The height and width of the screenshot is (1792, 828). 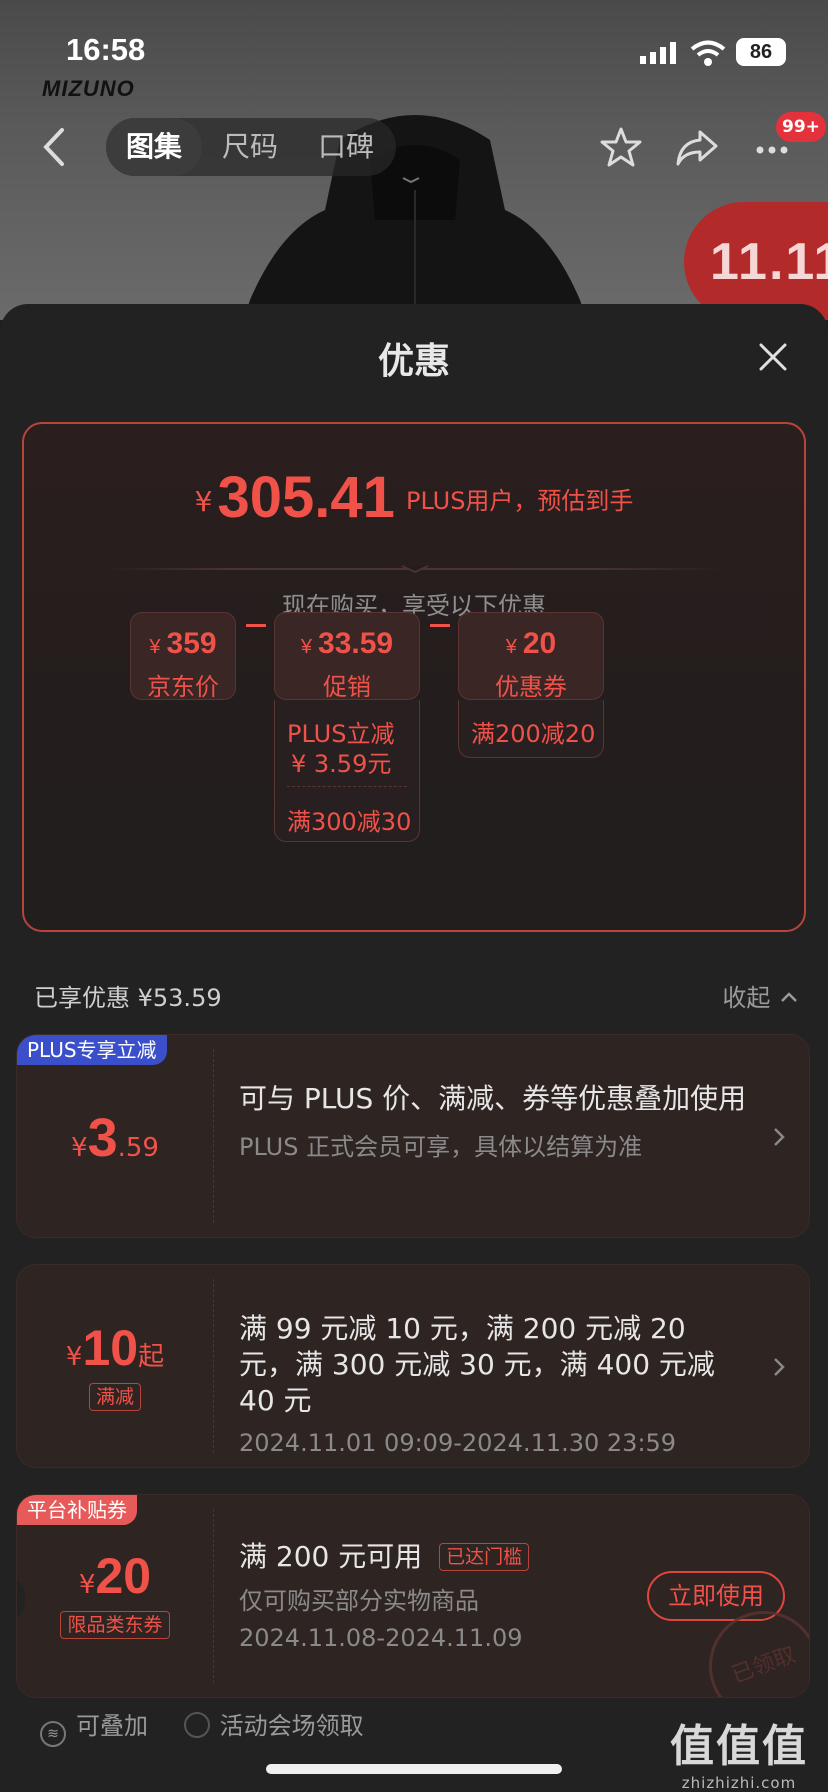 What do you see at coordinates (756, 261) in the screenshot?
I see `promo-1111-badge: 11.11` at bounding box center [756, 261].